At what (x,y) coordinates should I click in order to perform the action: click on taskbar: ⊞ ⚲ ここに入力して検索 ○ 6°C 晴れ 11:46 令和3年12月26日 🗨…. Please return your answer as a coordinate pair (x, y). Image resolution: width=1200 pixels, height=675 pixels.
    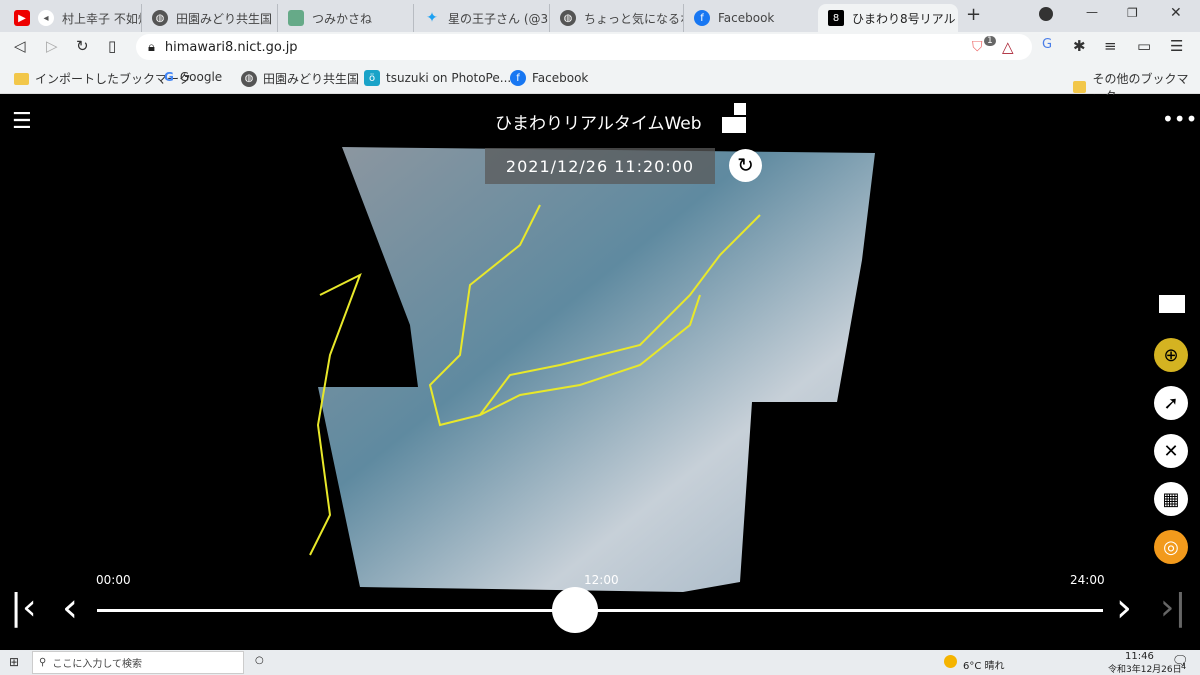
    Looking at the image, I should click on (600, 662).